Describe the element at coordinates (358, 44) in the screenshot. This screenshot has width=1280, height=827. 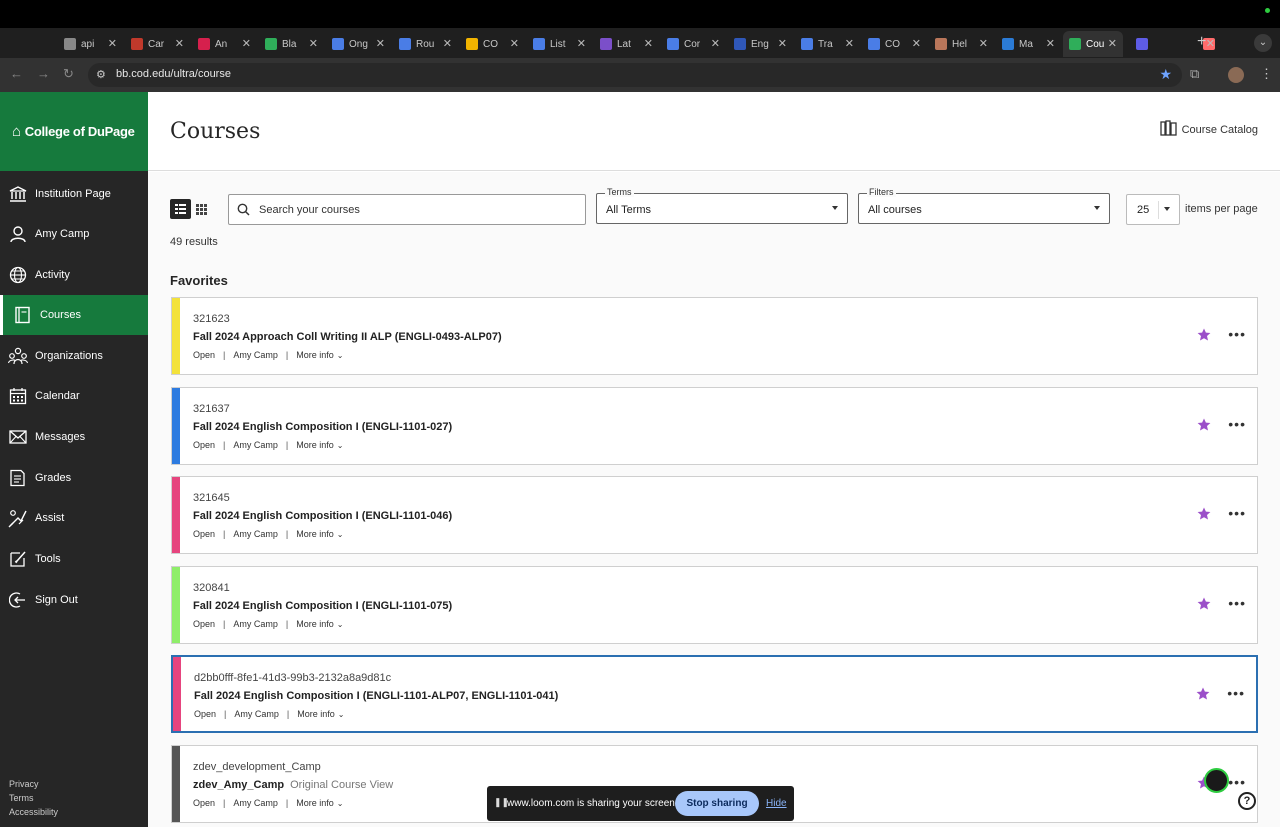
I see `browser-tab: Ong ✕` at that location.